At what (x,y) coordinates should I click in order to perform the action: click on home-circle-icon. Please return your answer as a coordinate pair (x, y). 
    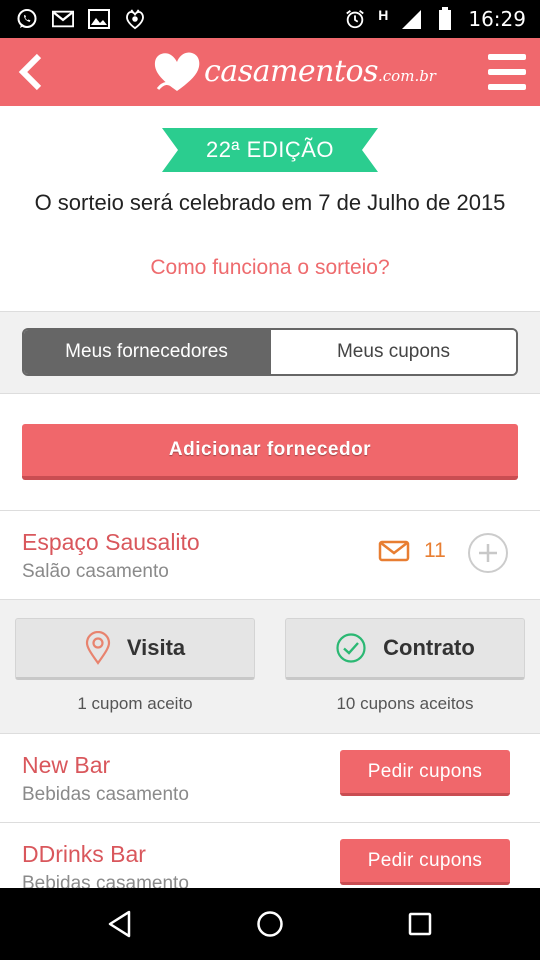
    Looking at the image, I should click on (270, 924).